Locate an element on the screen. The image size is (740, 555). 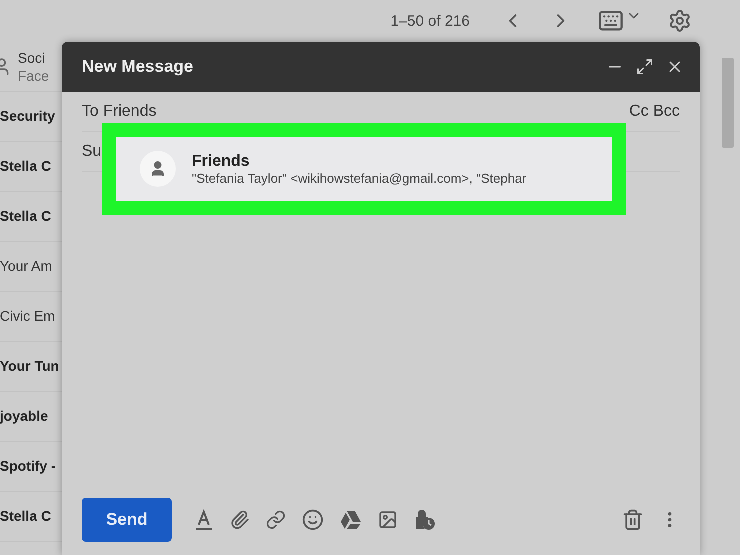
cc-bcc-link: Cc Bcc is located at coordinates (654, 111).